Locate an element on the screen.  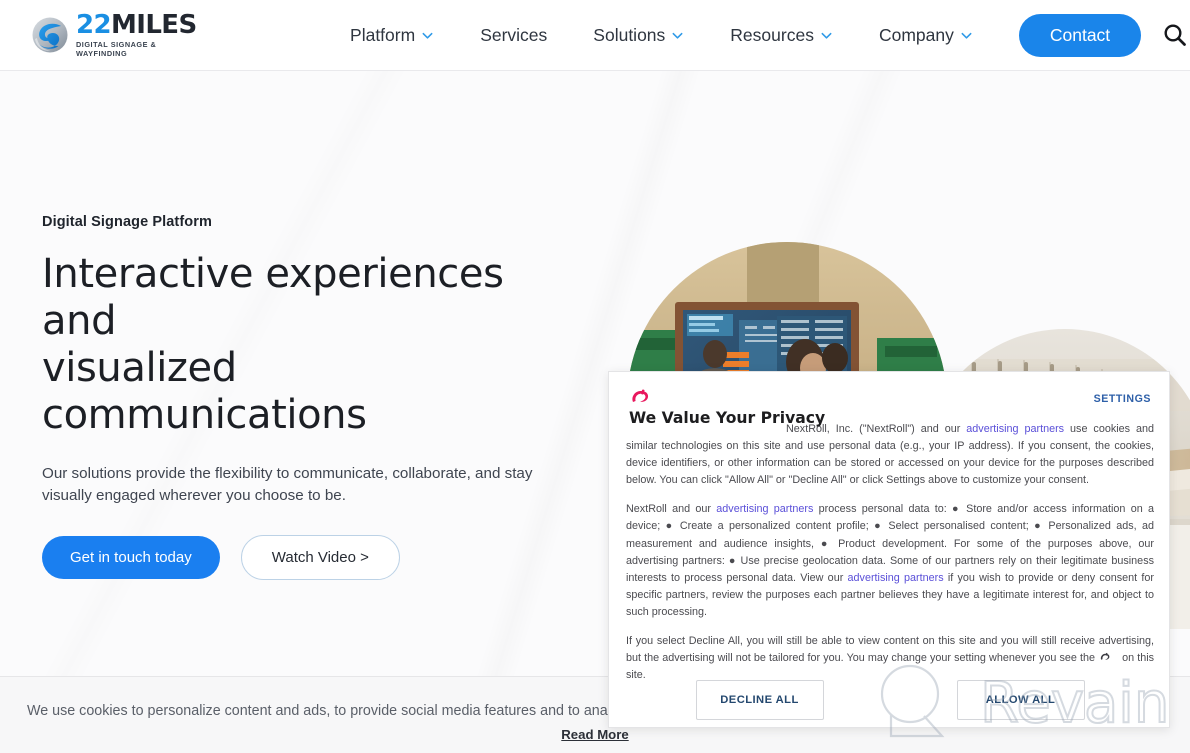
cookie-read-more-link: Read More is located at coordinates (595, 734).